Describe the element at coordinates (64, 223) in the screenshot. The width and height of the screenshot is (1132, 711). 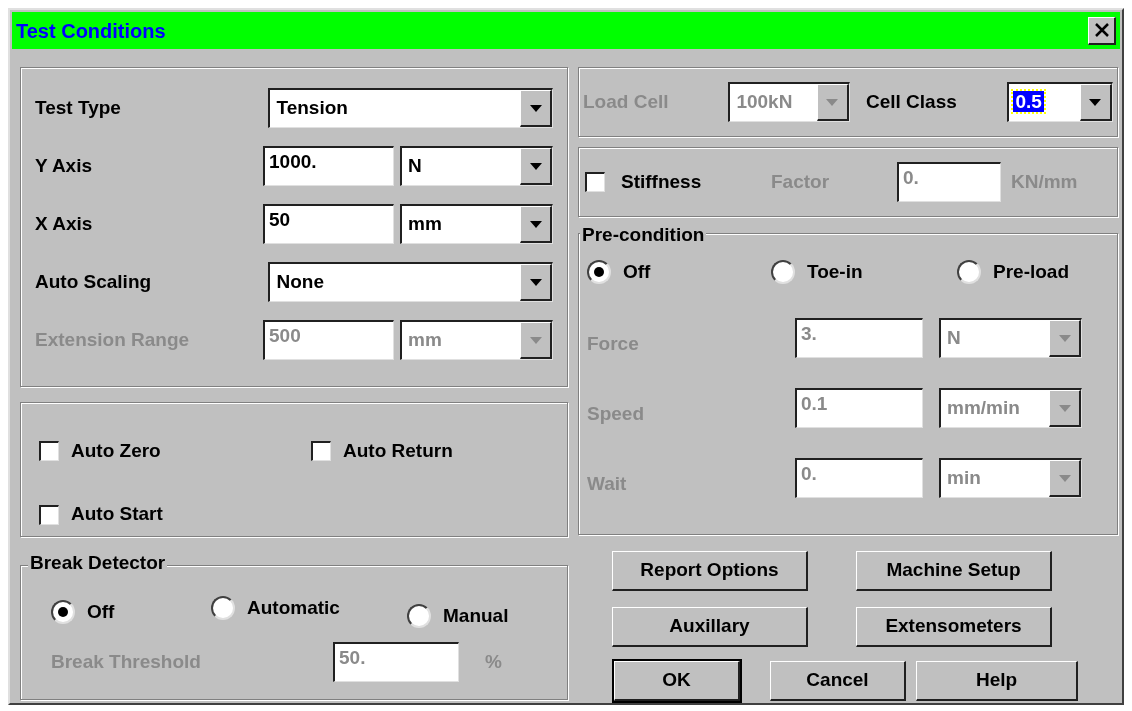
I see `field-label: X Axis` at that location.